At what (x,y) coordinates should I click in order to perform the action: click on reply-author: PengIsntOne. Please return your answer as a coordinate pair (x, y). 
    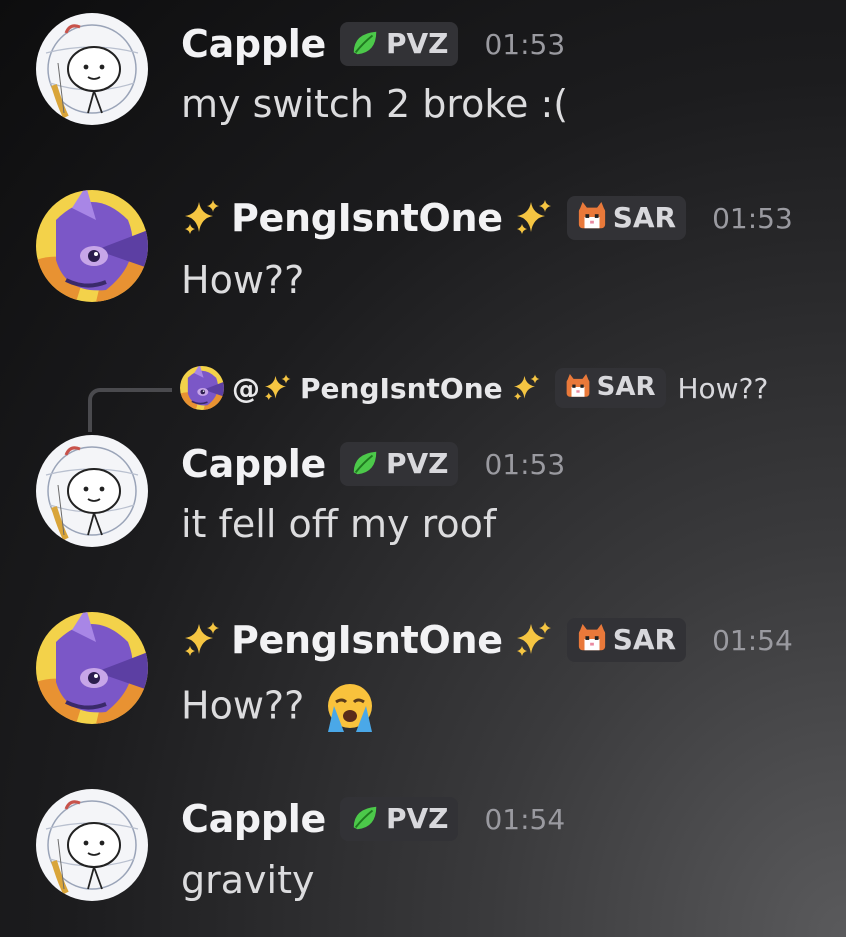
    Looking at the image, I should click on (401, 388).